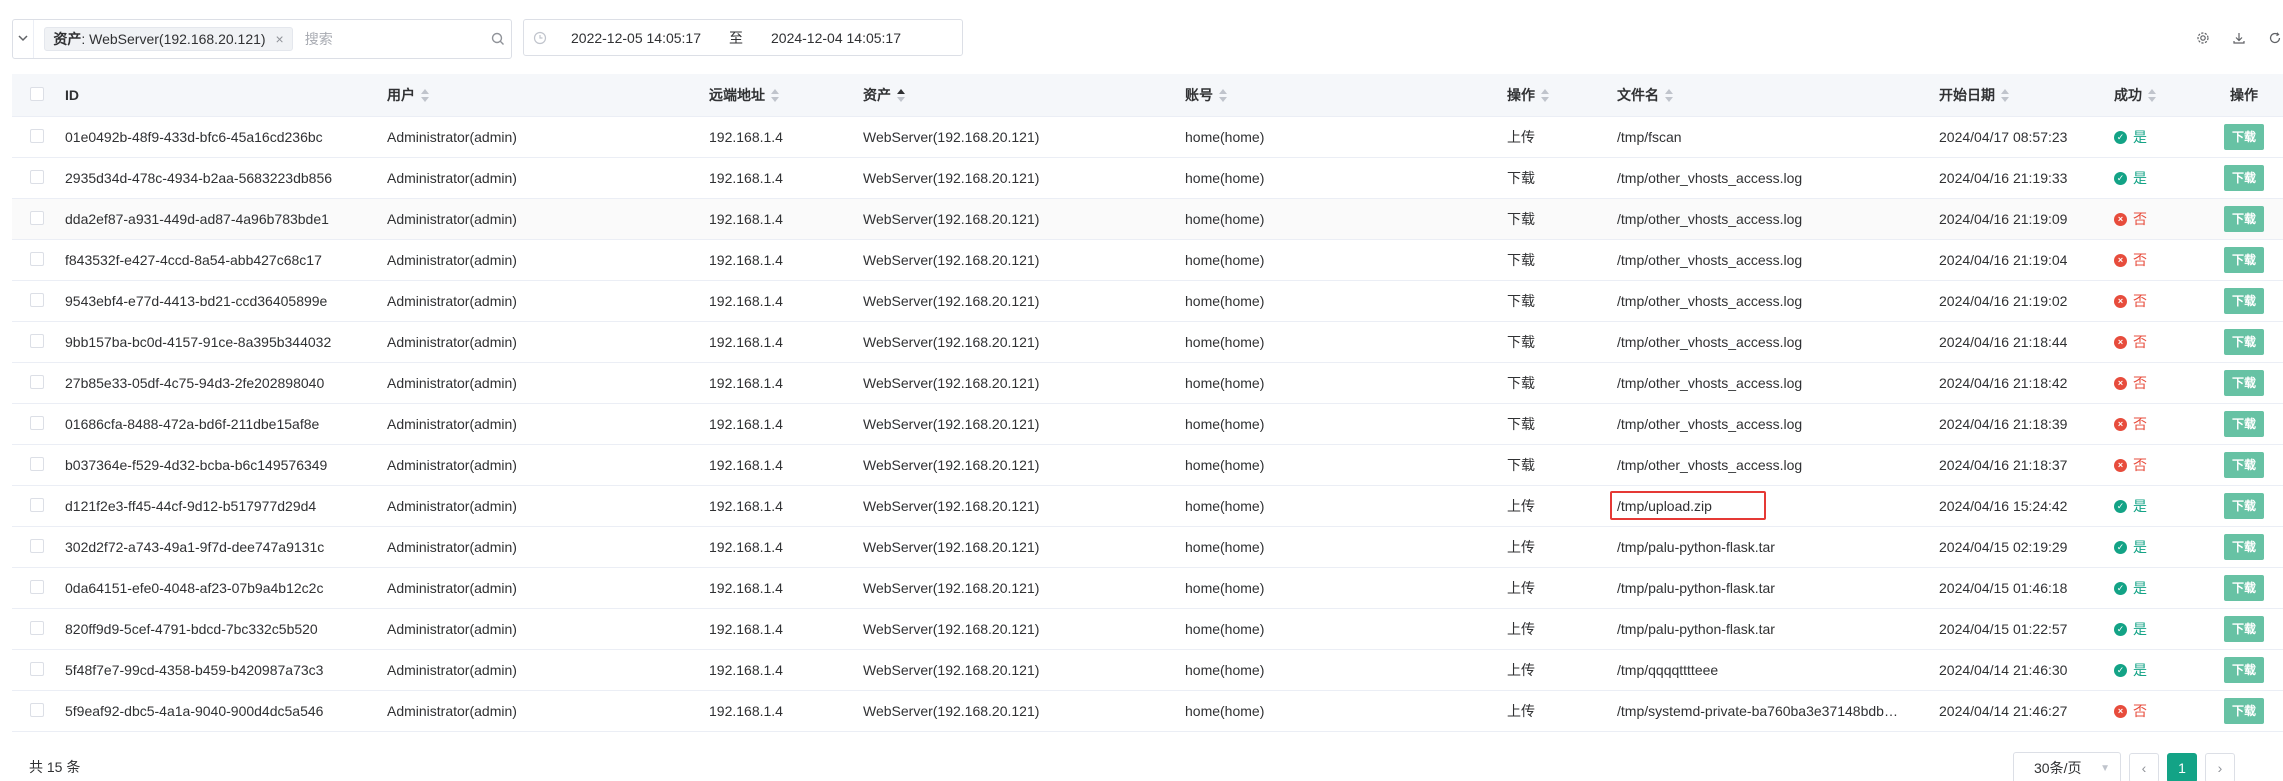 The height and width of the screenshot is (781, 2283). Describe the element at coordinates (2220, 767) in the screenshot. I see `next-page-button: ›` at that location.